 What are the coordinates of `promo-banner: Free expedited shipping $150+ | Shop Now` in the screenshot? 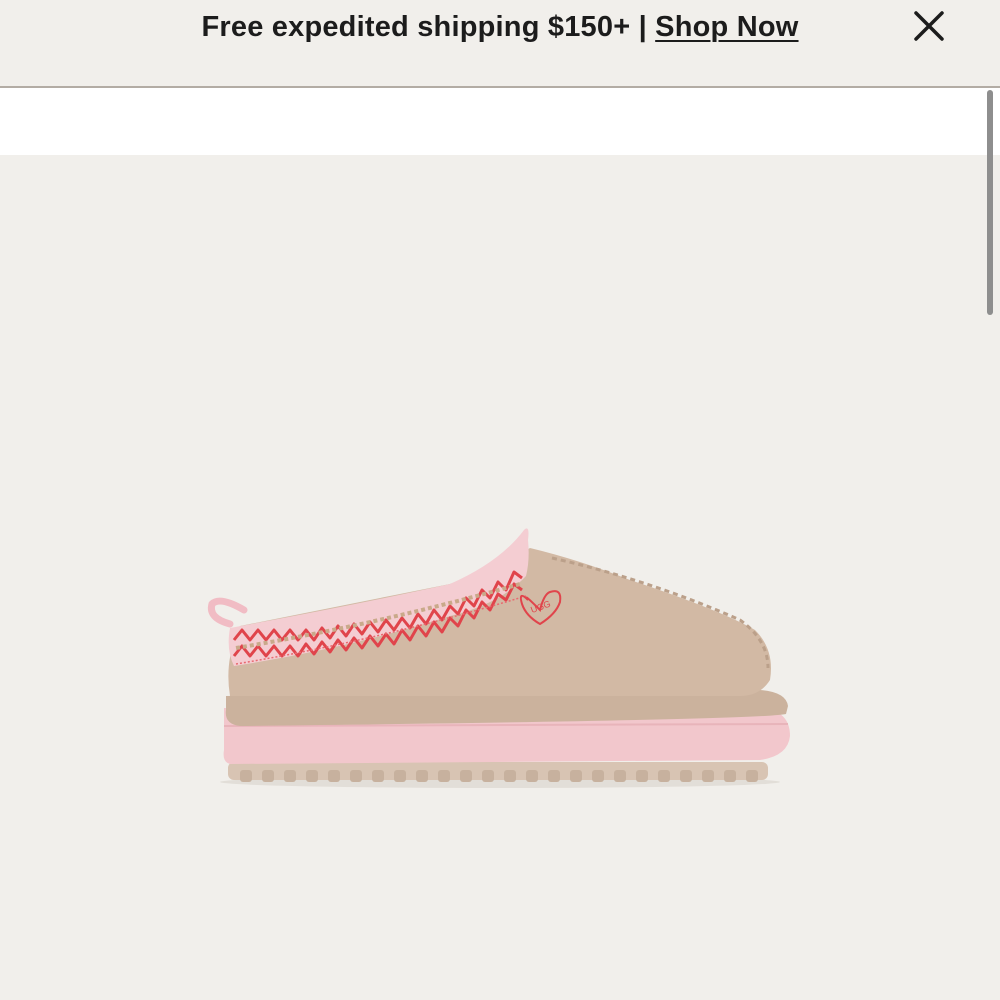 It's located at (500, 44).